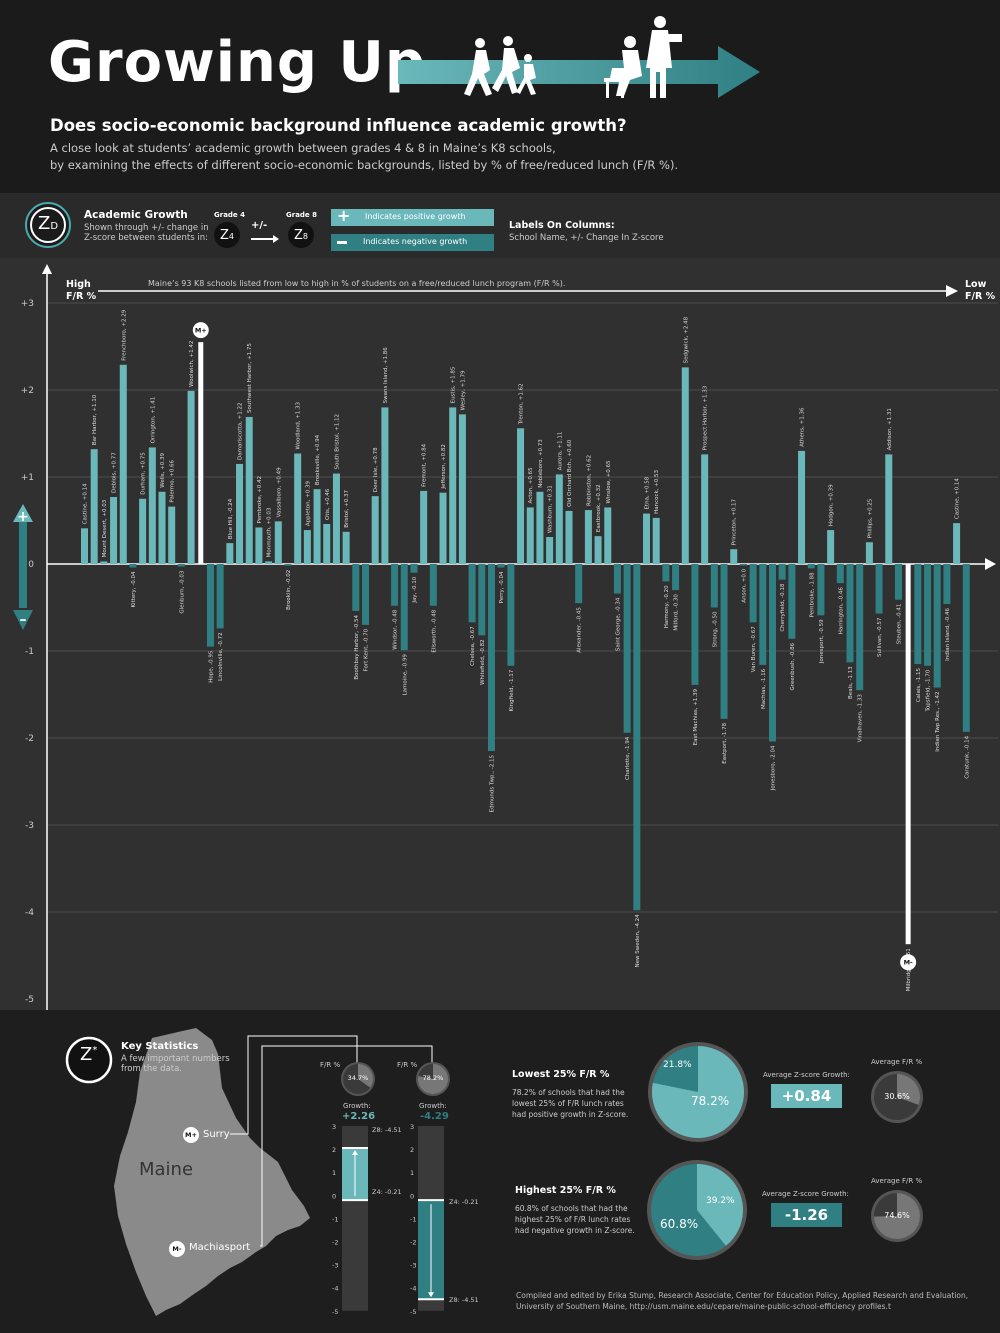  I want to click on highest-growth-pie, so click(697, 1210).